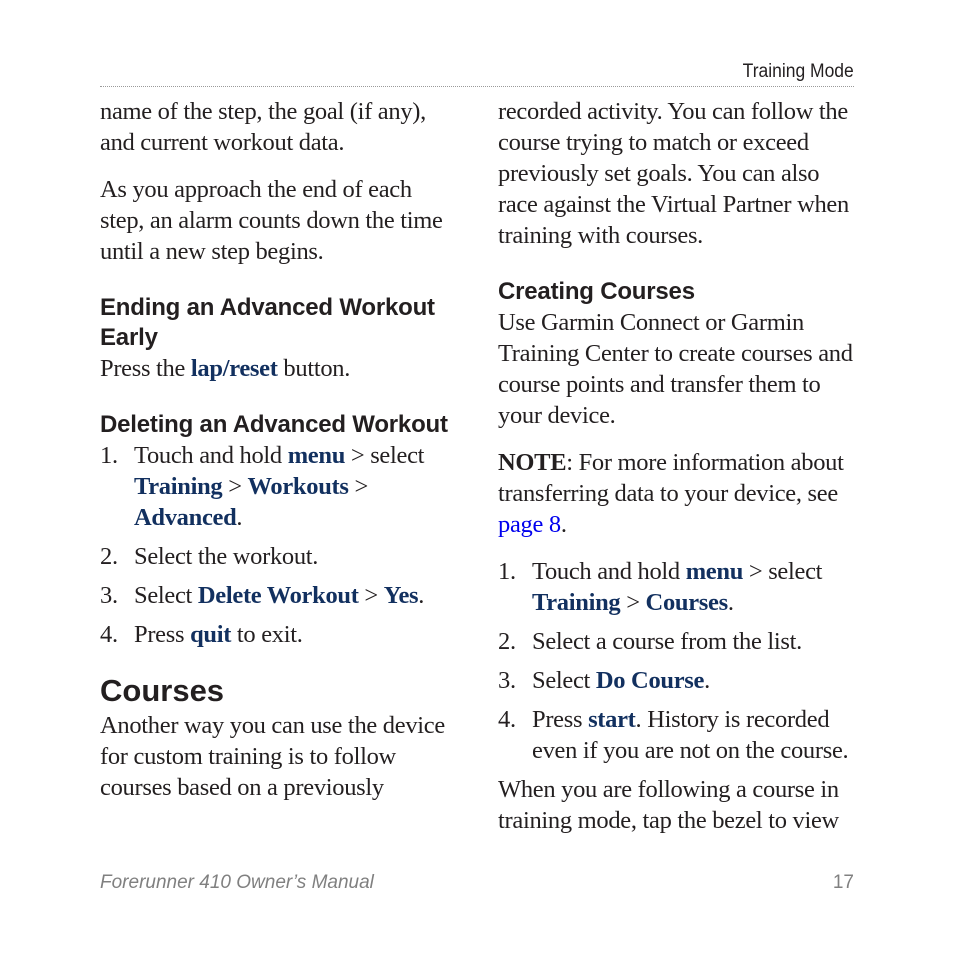 The image size is (954, 954). I want to click on ending-workout-text: Press the lap/reset button., so click(279, 368).